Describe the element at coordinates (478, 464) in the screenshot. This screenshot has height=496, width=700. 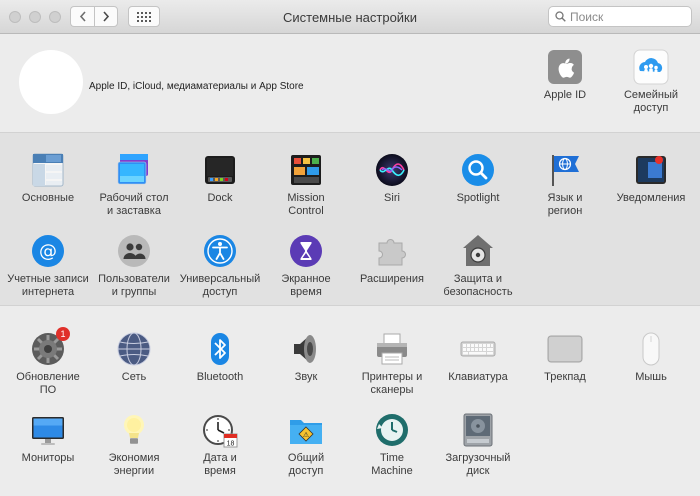
I see `pane-label: Загрузочный диск` at that location.